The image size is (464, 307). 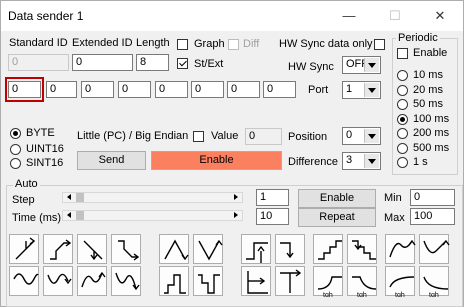 What do you see at coordinates (92, 281) in the screenshot?
I see `sine-up-button` at bounding box center [92, 281].